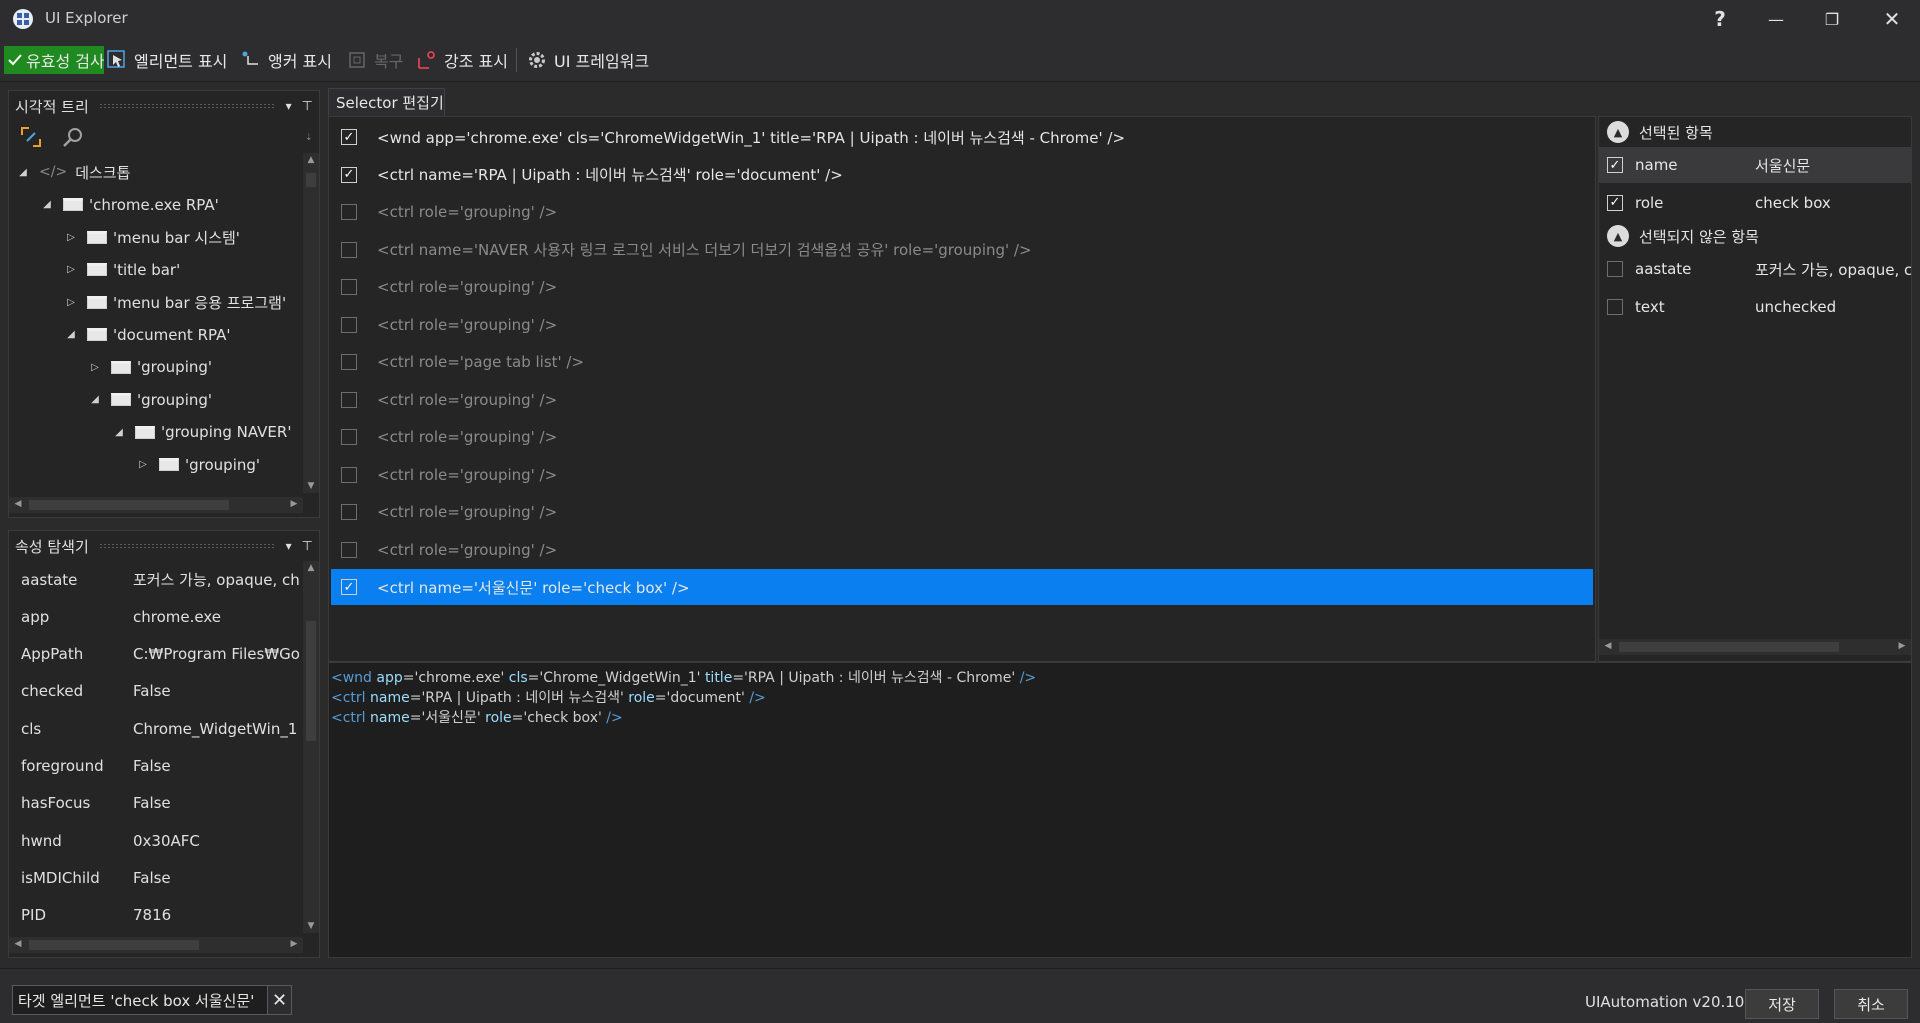  I want to click on property-row: AppPath C:₩Program Files₩Google₩Chrome, so click(154, 654).